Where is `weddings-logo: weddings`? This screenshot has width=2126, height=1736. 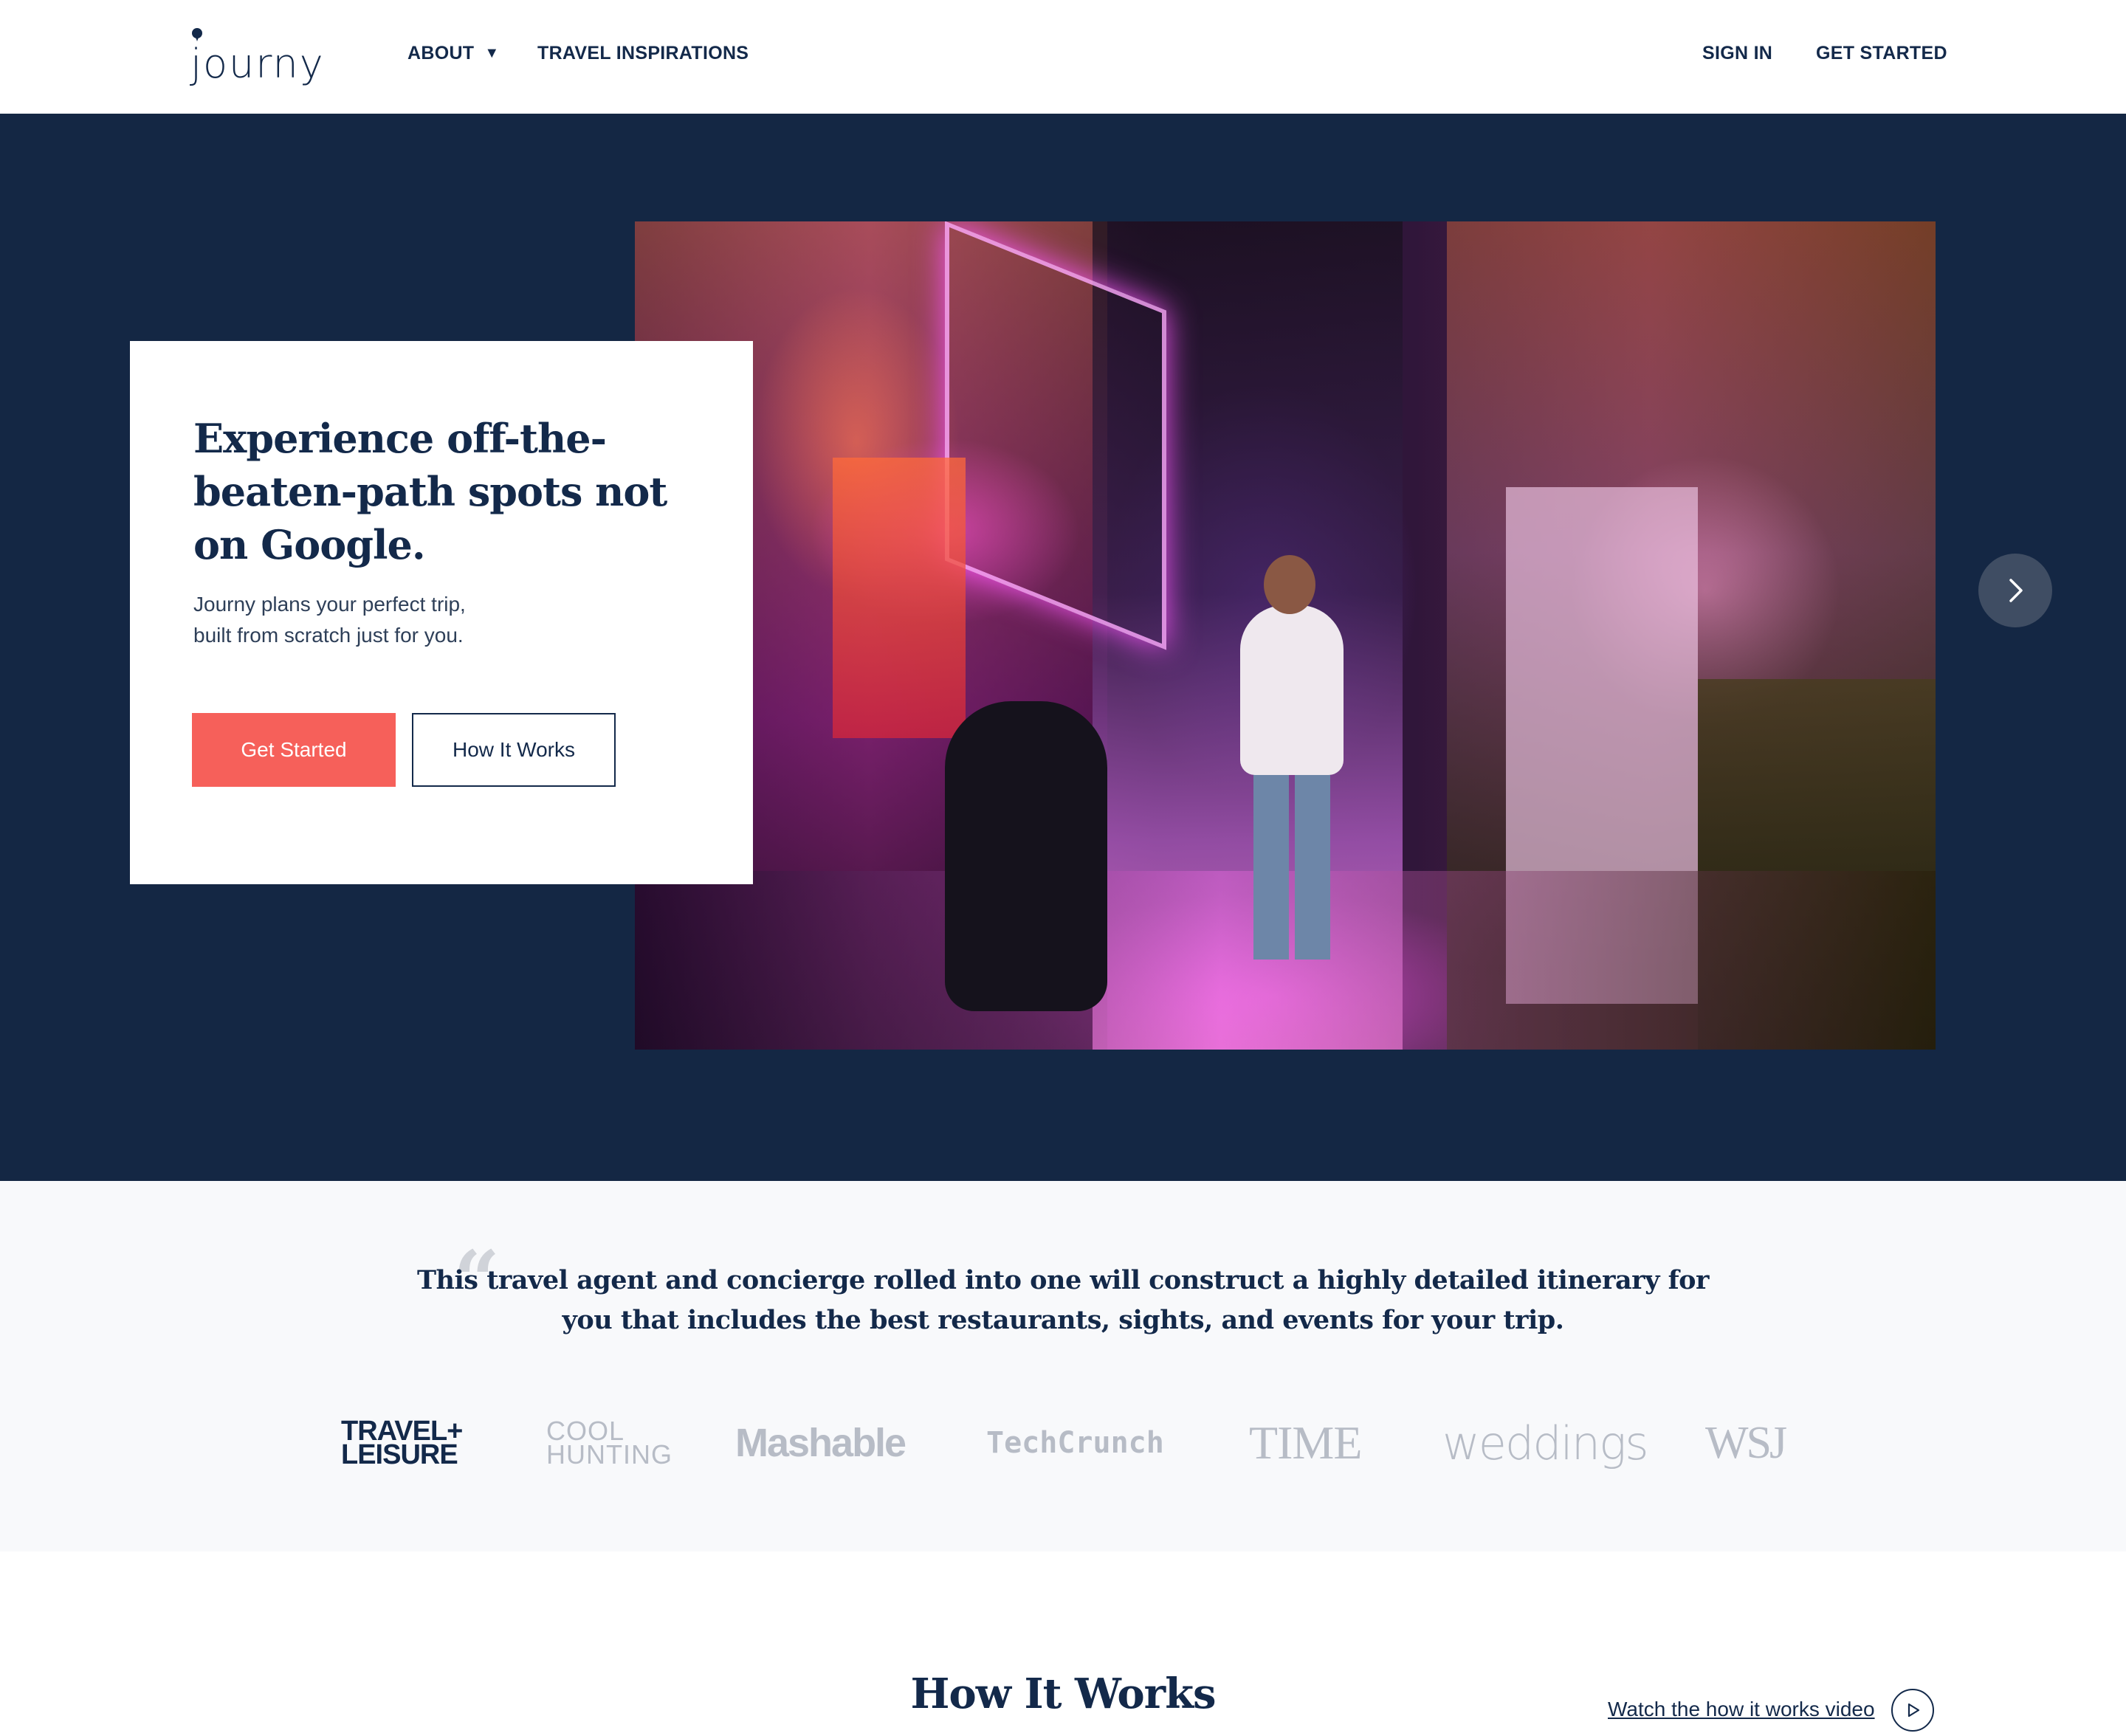
weddings-logo: weddings is located at coordinates (1545, 1443).